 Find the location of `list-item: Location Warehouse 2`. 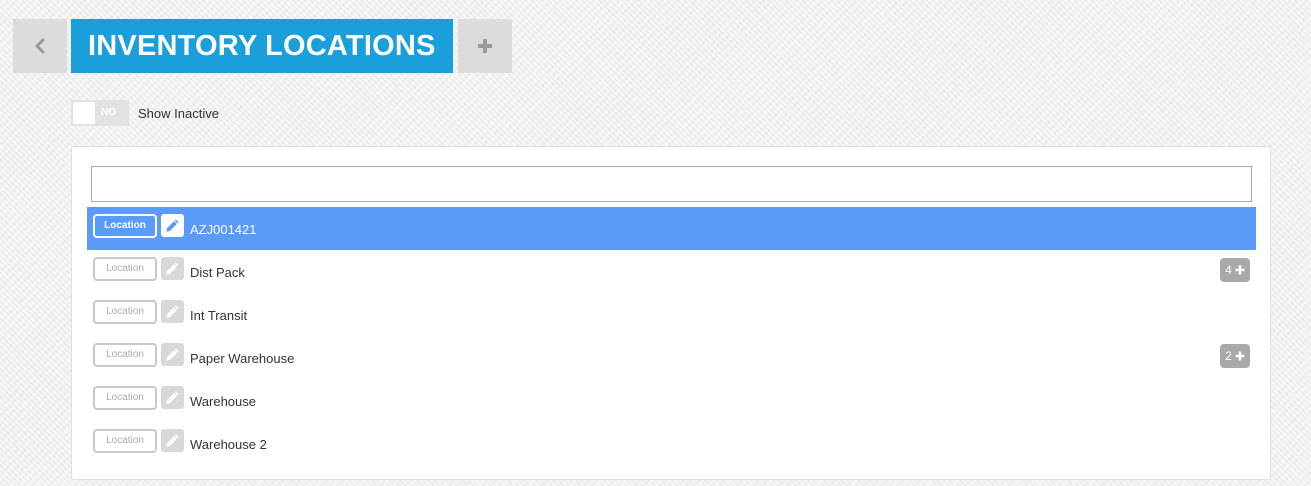

list-item: Location Warehouse 2 is located at coordinates (671, 443).